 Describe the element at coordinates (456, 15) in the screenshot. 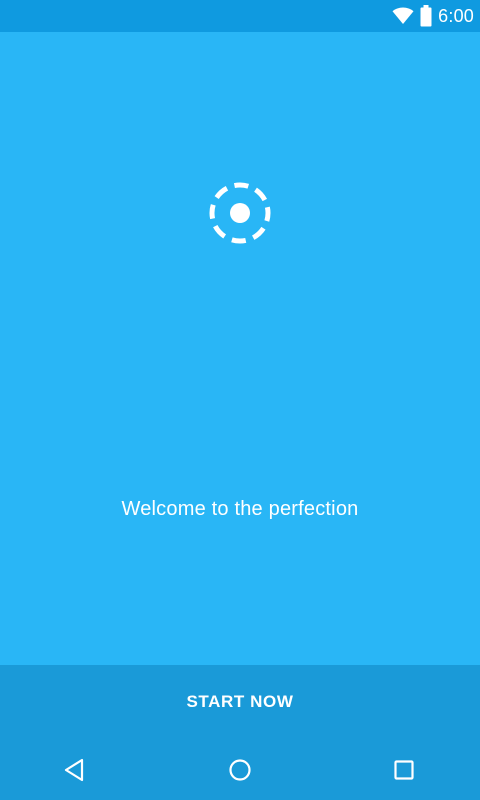

I see `status-time: 6:00` at that location.